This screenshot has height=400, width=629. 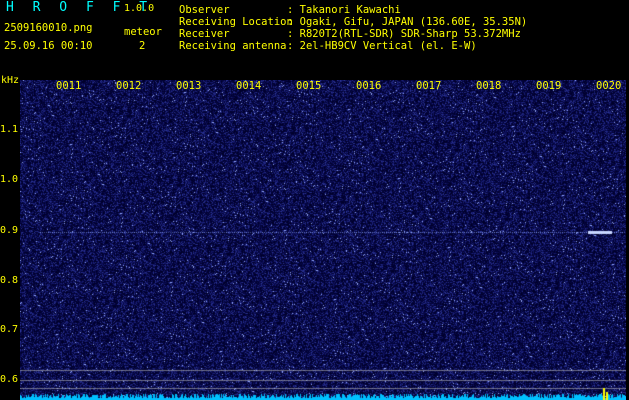 What do you see at coordinates (142, 46) in the screenshot?
I see `meteor-count: 2` at bounding box center [142, 46].